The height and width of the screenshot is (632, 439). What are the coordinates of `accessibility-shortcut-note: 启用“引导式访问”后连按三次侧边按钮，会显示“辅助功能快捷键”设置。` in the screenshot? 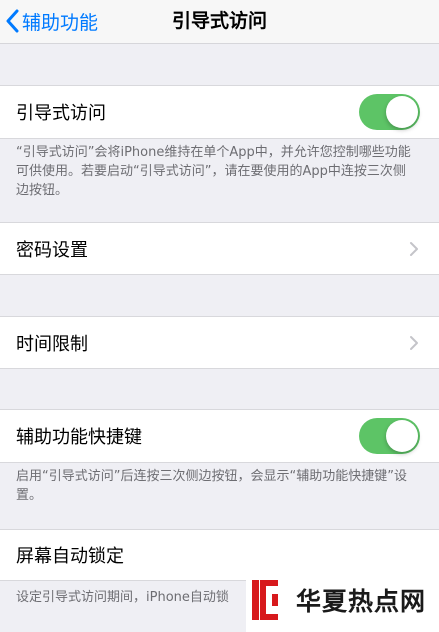 It's located at (211, 486).